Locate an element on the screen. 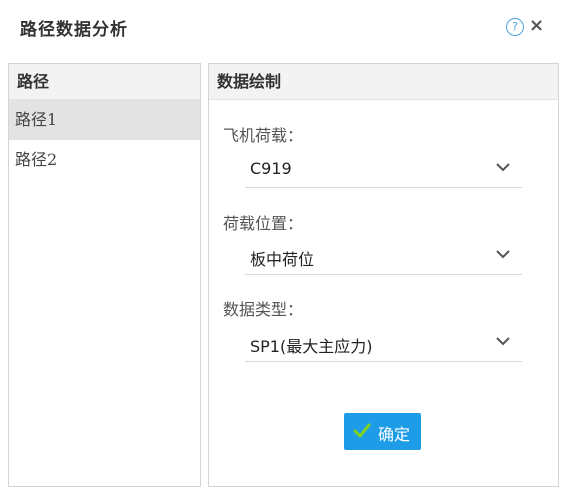 The height and width of the screenshot is (493, 566). aircraft-load-select: C919 is located at coordinates (383, 170).